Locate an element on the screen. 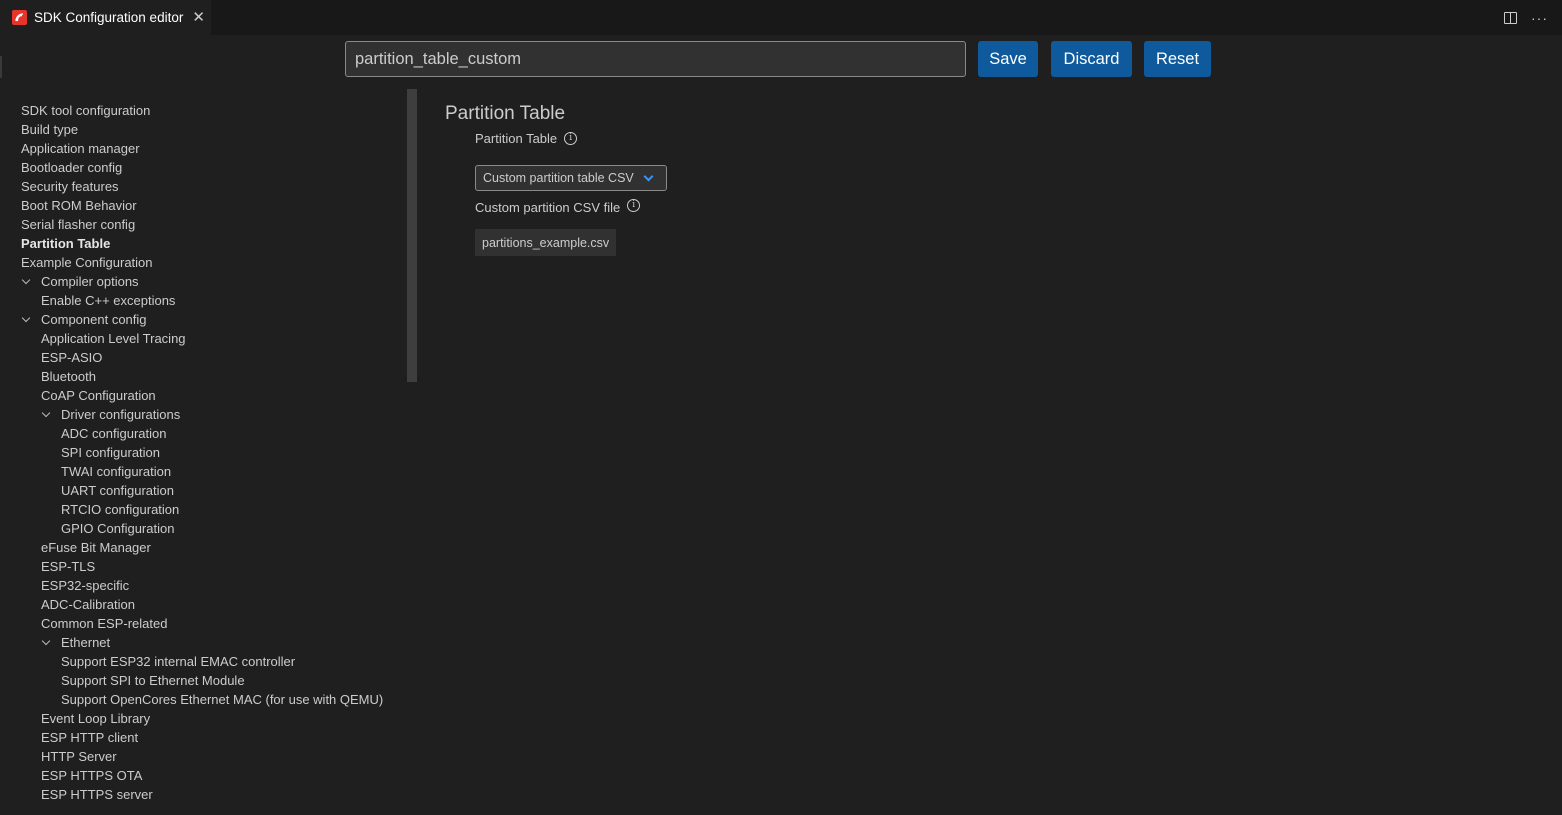 The height and width of the screenshot is (815, 1562). sidebar-item-label: Build type is located at coordinates (50, 129).